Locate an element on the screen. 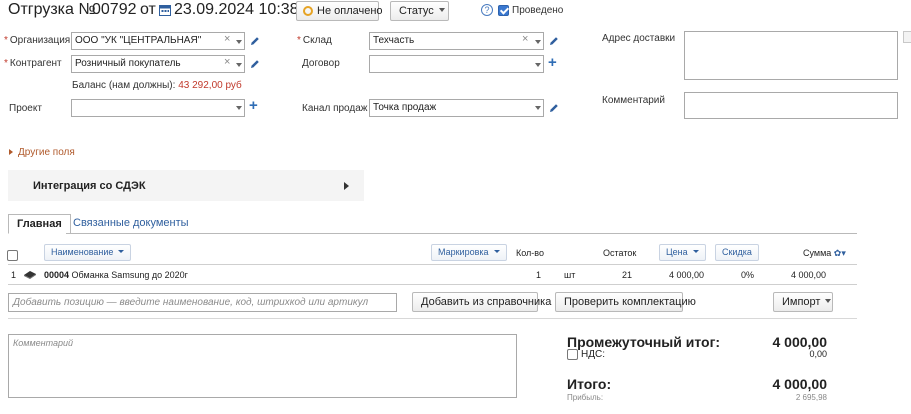 The image size is (911, 414). add-from-catalog-button: Добавить из справочника is located at coordinates (481, 302).